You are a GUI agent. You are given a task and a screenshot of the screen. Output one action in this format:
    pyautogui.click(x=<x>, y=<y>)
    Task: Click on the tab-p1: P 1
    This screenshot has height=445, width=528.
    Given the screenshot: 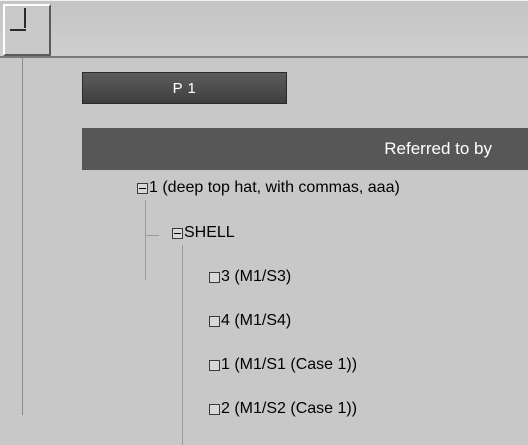 What is the action you would take?
    pyautogui.click(x=184, y=88)
    